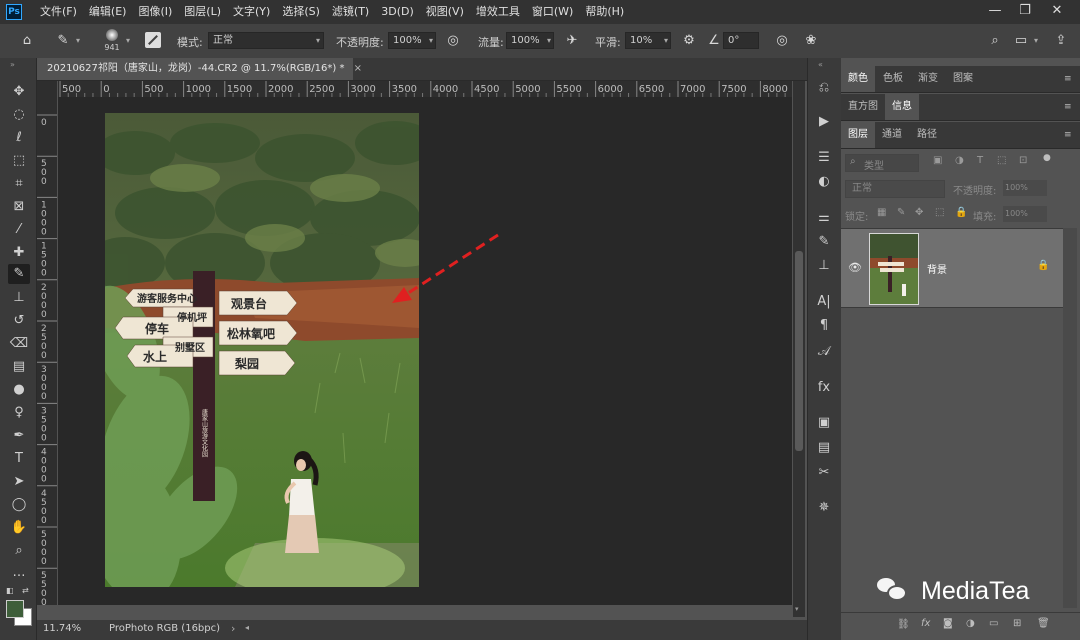 This screenshot has width=1080, height=640. I want to click on ruler-origin, so click(47, 89).